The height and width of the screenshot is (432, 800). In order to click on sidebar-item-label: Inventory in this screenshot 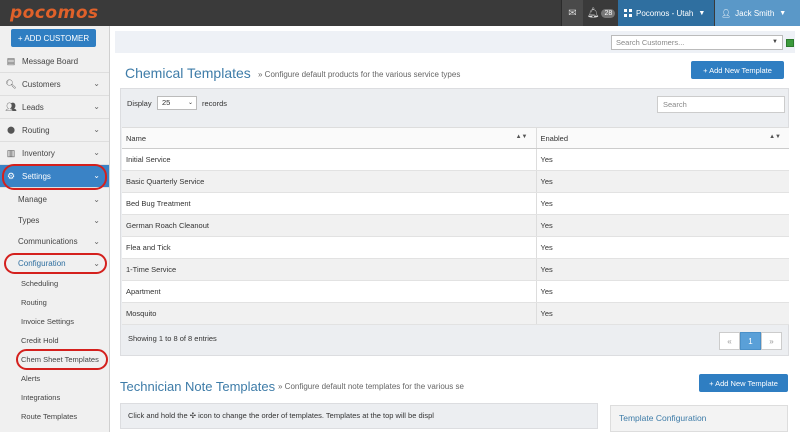, I will do `click(38, 153)`.